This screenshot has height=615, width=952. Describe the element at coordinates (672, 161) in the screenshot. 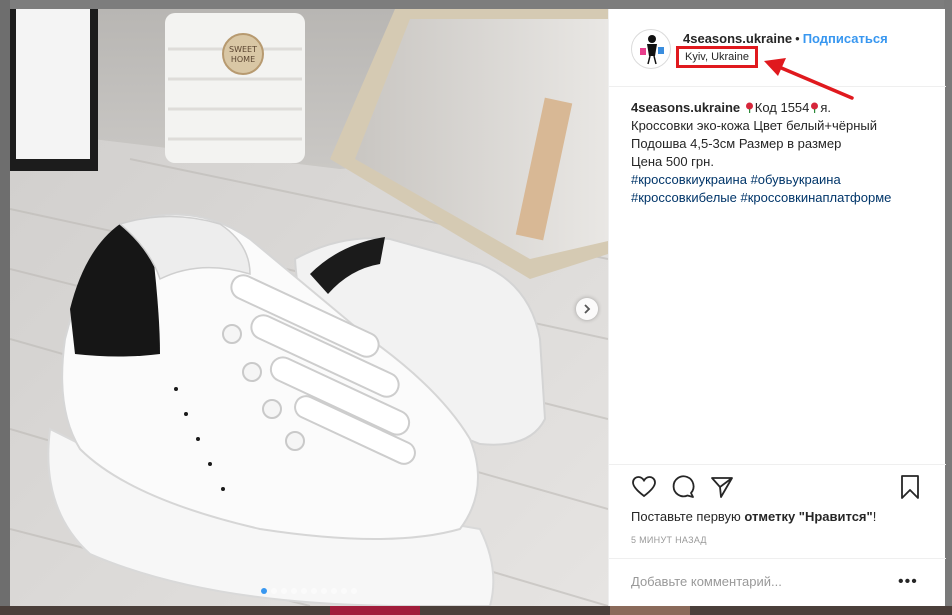

I see `caption-line: Цена 500 грн.` at that location.